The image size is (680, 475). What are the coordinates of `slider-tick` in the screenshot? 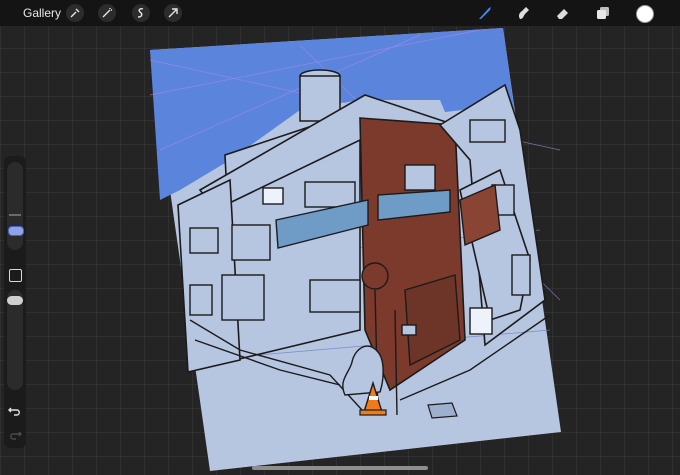 It's located at (15, 215).